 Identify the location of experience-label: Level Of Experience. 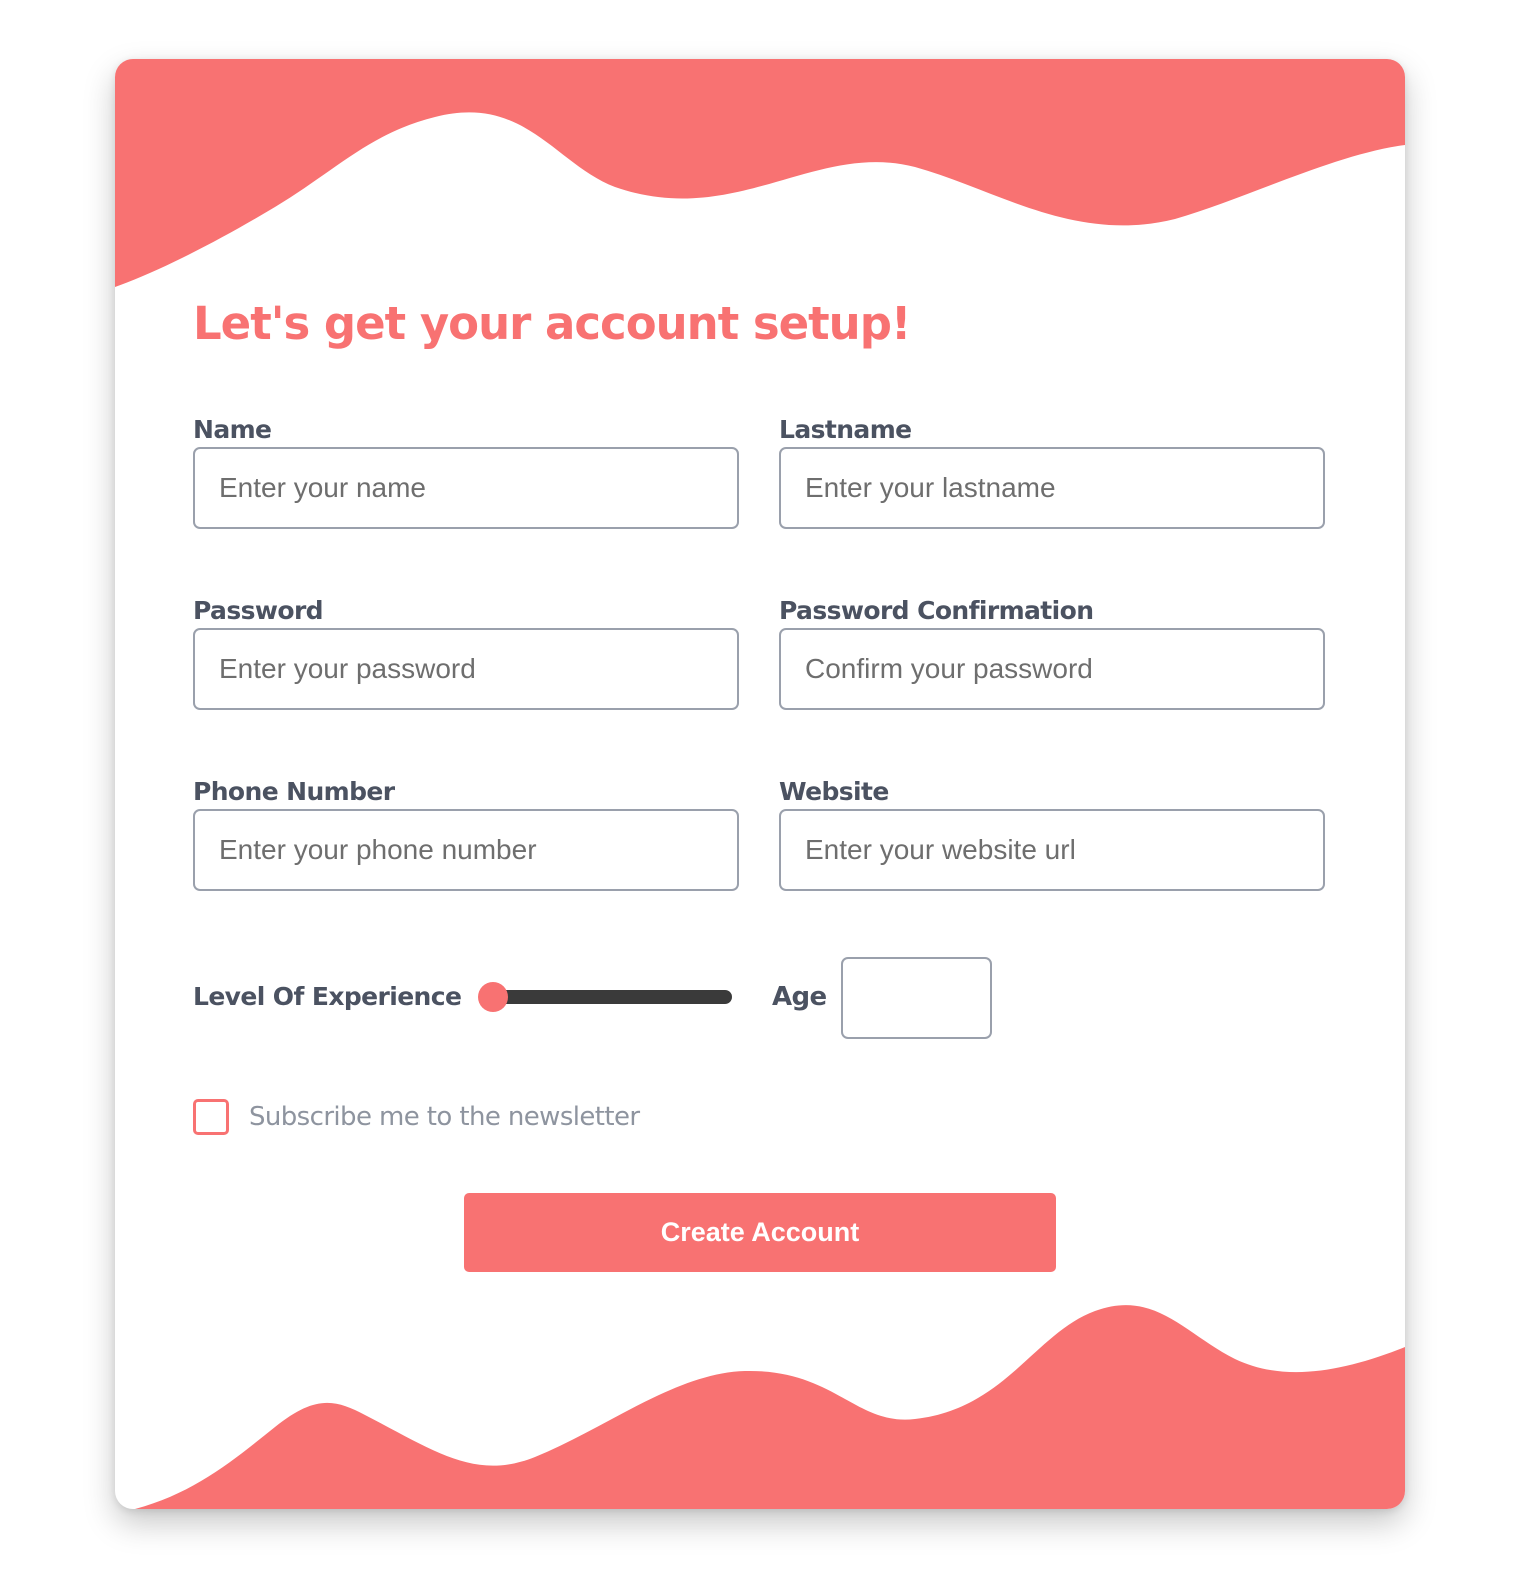
(327, 996).